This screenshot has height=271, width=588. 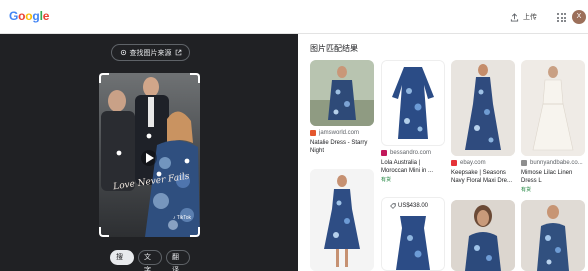 I want to click on logo-letter: G, so click(x=14, y=16).